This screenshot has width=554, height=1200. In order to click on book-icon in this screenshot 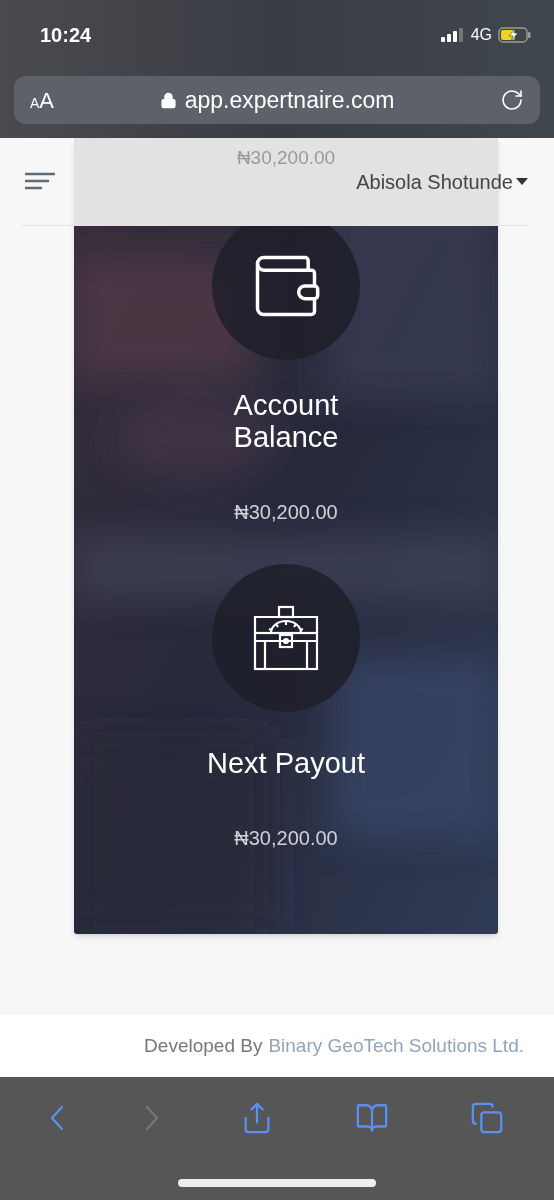, I will do `click(371, 1118)`.